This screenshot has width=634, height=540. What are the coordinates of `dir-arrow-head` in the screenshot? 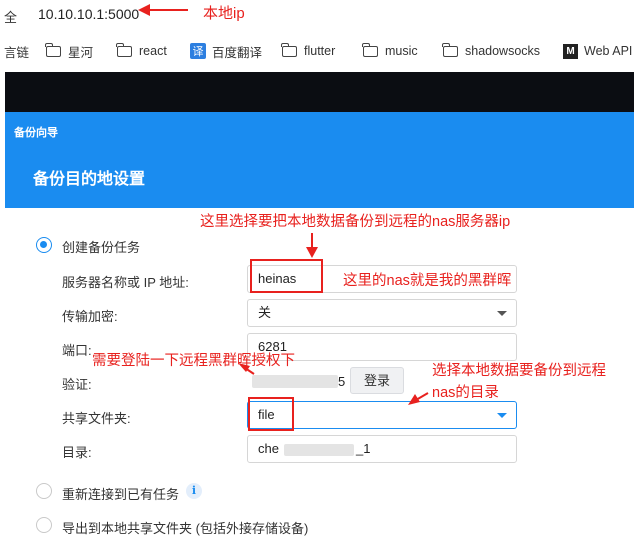 It's located at (414, 399).